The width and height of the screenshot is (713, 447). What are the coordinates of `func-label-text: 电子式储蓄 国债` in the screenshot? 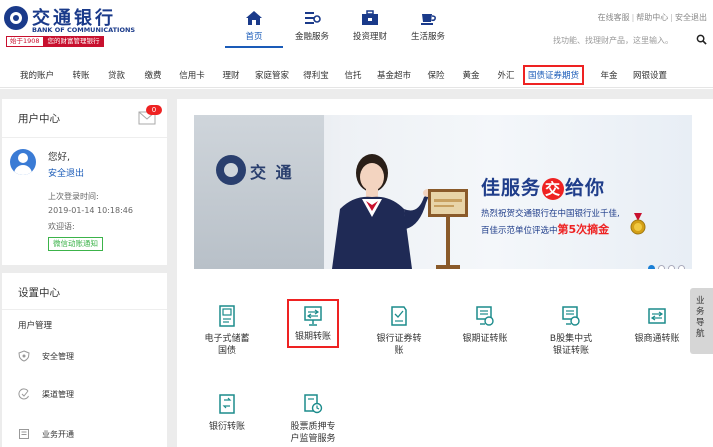 It's located at (227, 345).